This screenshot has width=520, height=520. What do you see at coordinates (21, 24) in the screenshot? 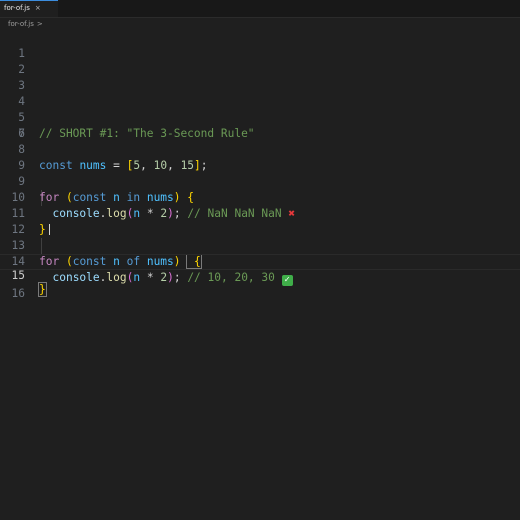
I see `breadcrumb-file: for-of.js` at bounding box center [21, 24].